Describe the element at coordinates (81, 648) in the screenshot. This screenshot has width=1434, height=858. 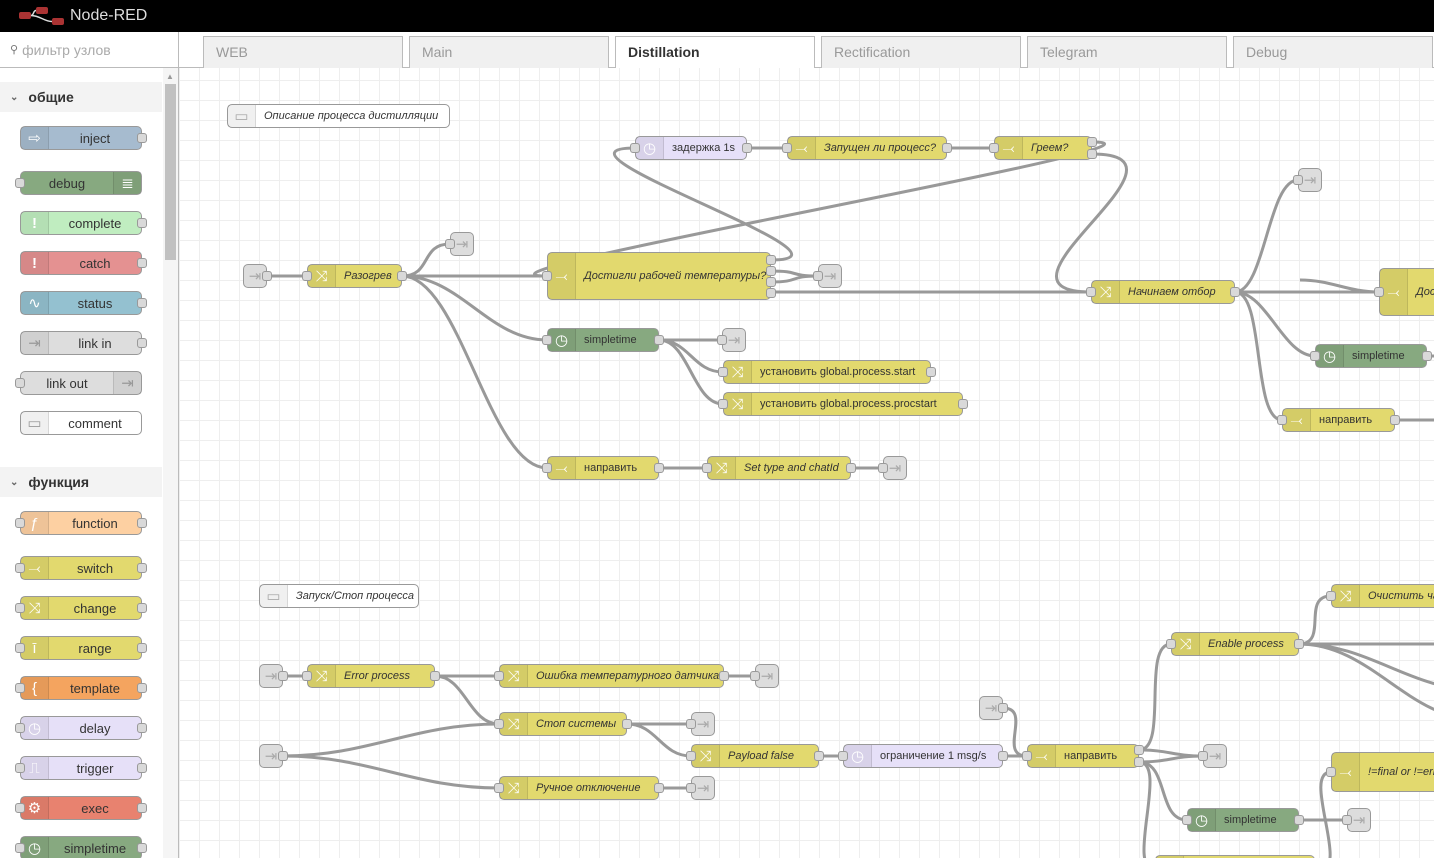
I see `palette-node-range: ī range` at that location.